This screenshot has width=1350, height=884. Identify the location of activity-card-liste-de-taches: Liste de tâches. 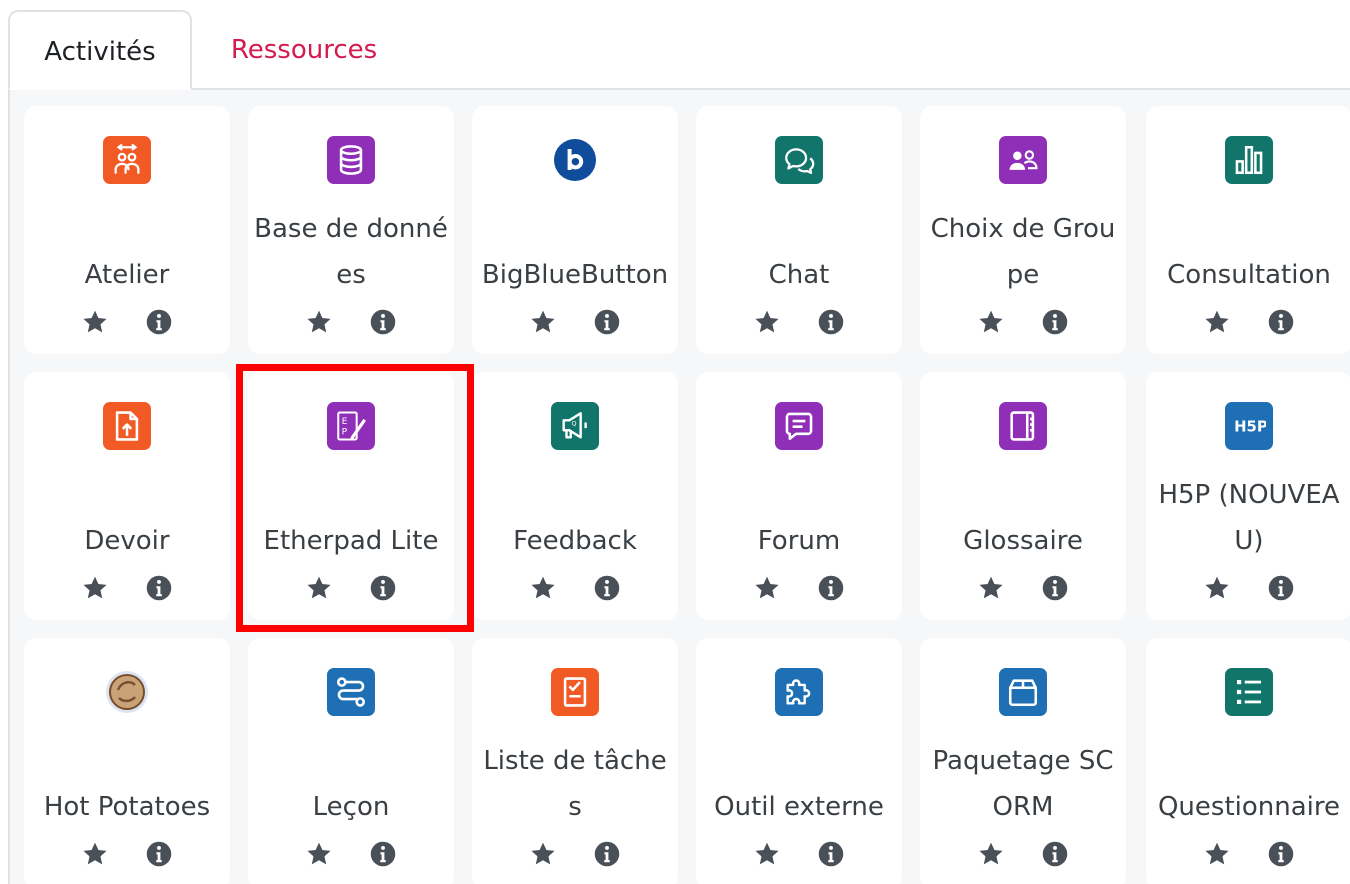
(575, 761).